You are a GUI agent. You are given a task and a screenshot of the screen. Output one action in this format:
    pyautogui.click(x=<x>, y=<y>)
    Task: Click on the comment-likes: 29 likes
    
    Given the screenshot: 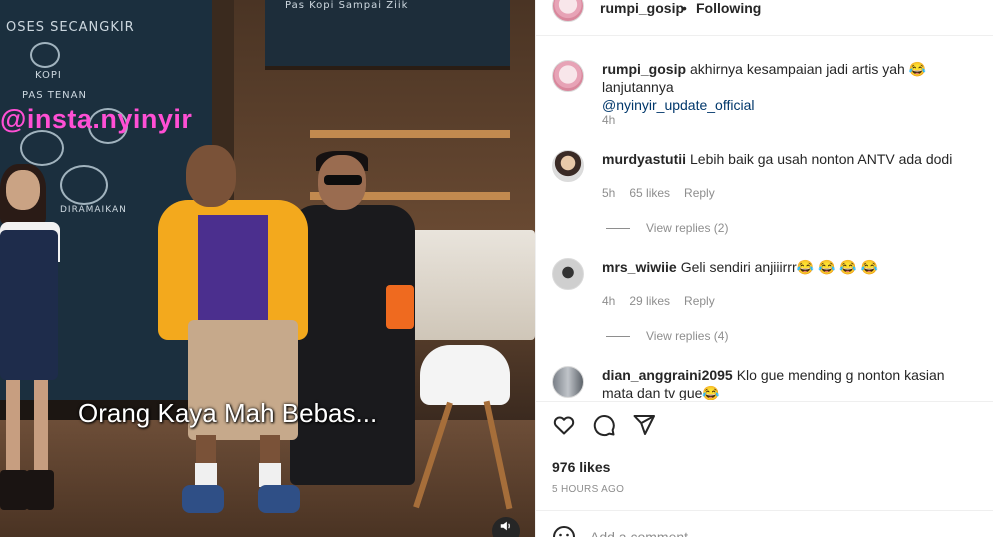 What is the action you would take?
    pyautogui.click(x=649, y=301)
    